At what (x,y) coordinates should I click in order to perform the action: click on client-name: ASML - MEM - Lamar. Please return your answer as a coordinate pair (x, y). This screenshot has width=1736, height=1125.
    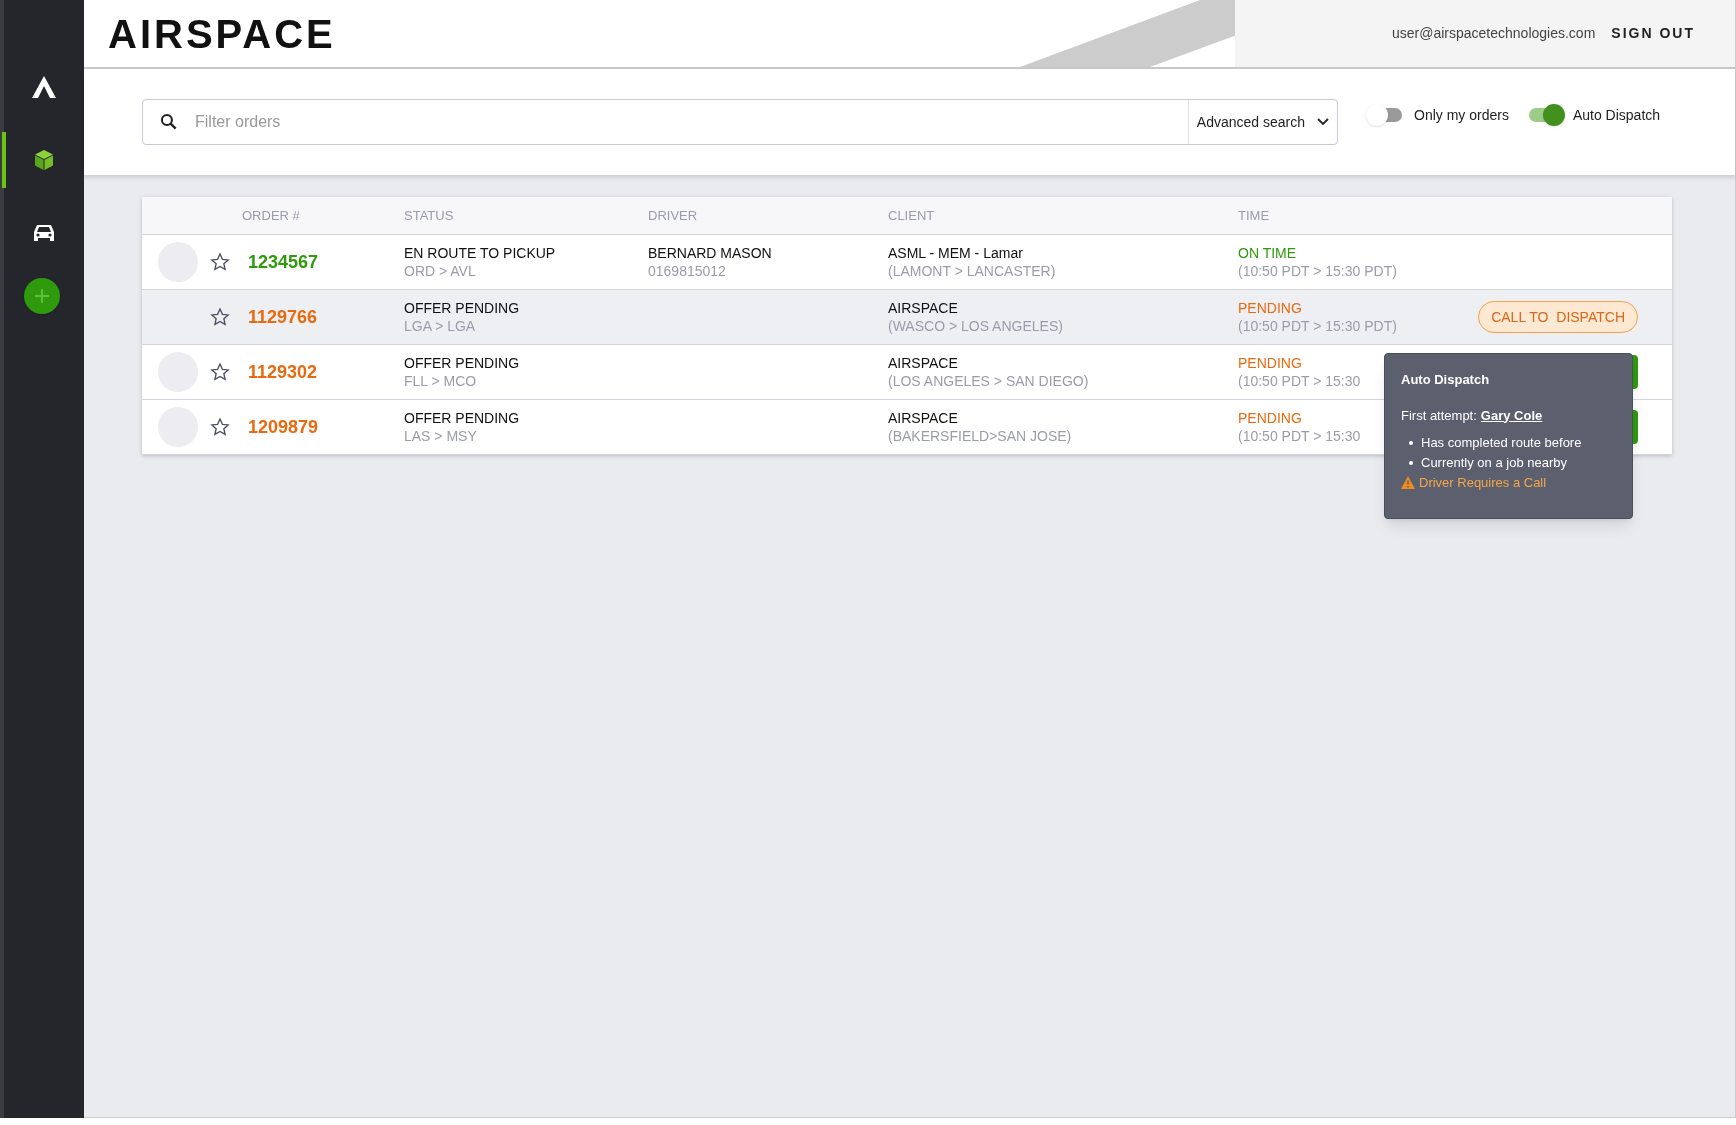
    Looking at the image, I should click on (955, 253).